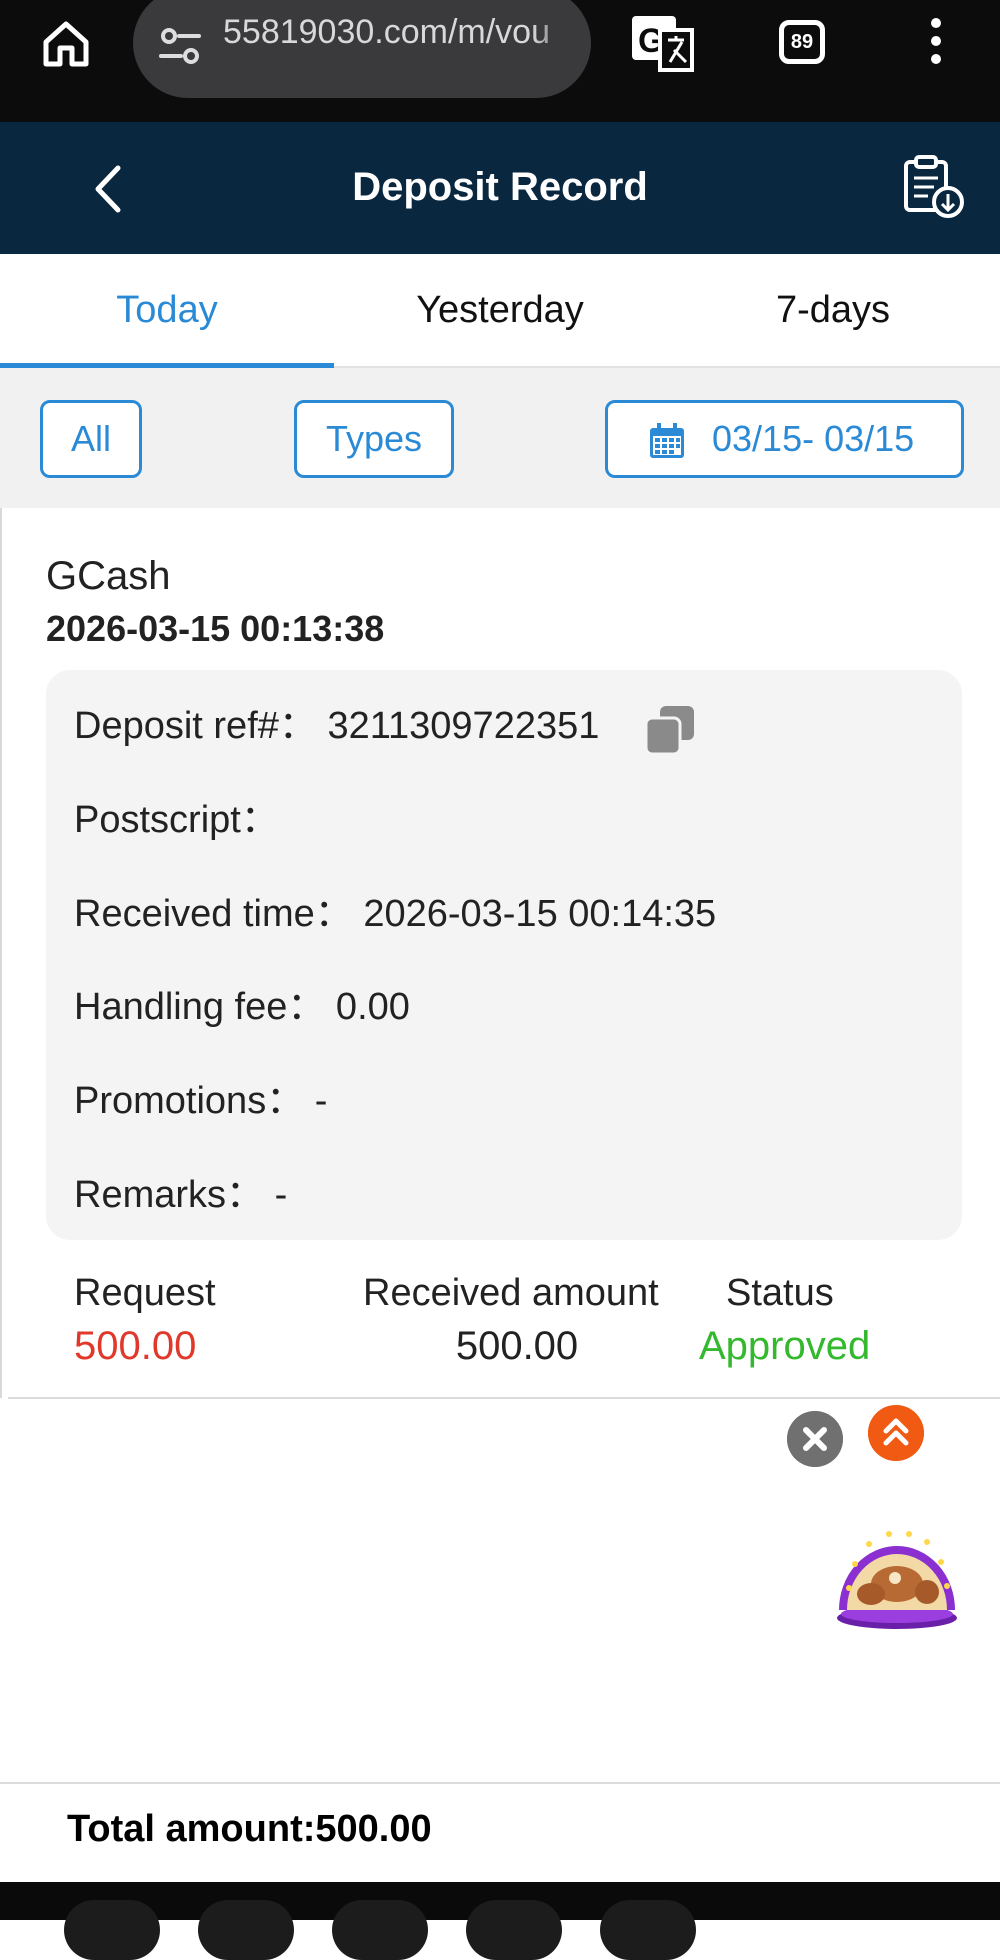 The height and width of the screenshot is (1960, 1000). What do you see at coordinates (145, 1293) in the screenshot?
I see `request-label: Request` at bounding box center [145, 1293].